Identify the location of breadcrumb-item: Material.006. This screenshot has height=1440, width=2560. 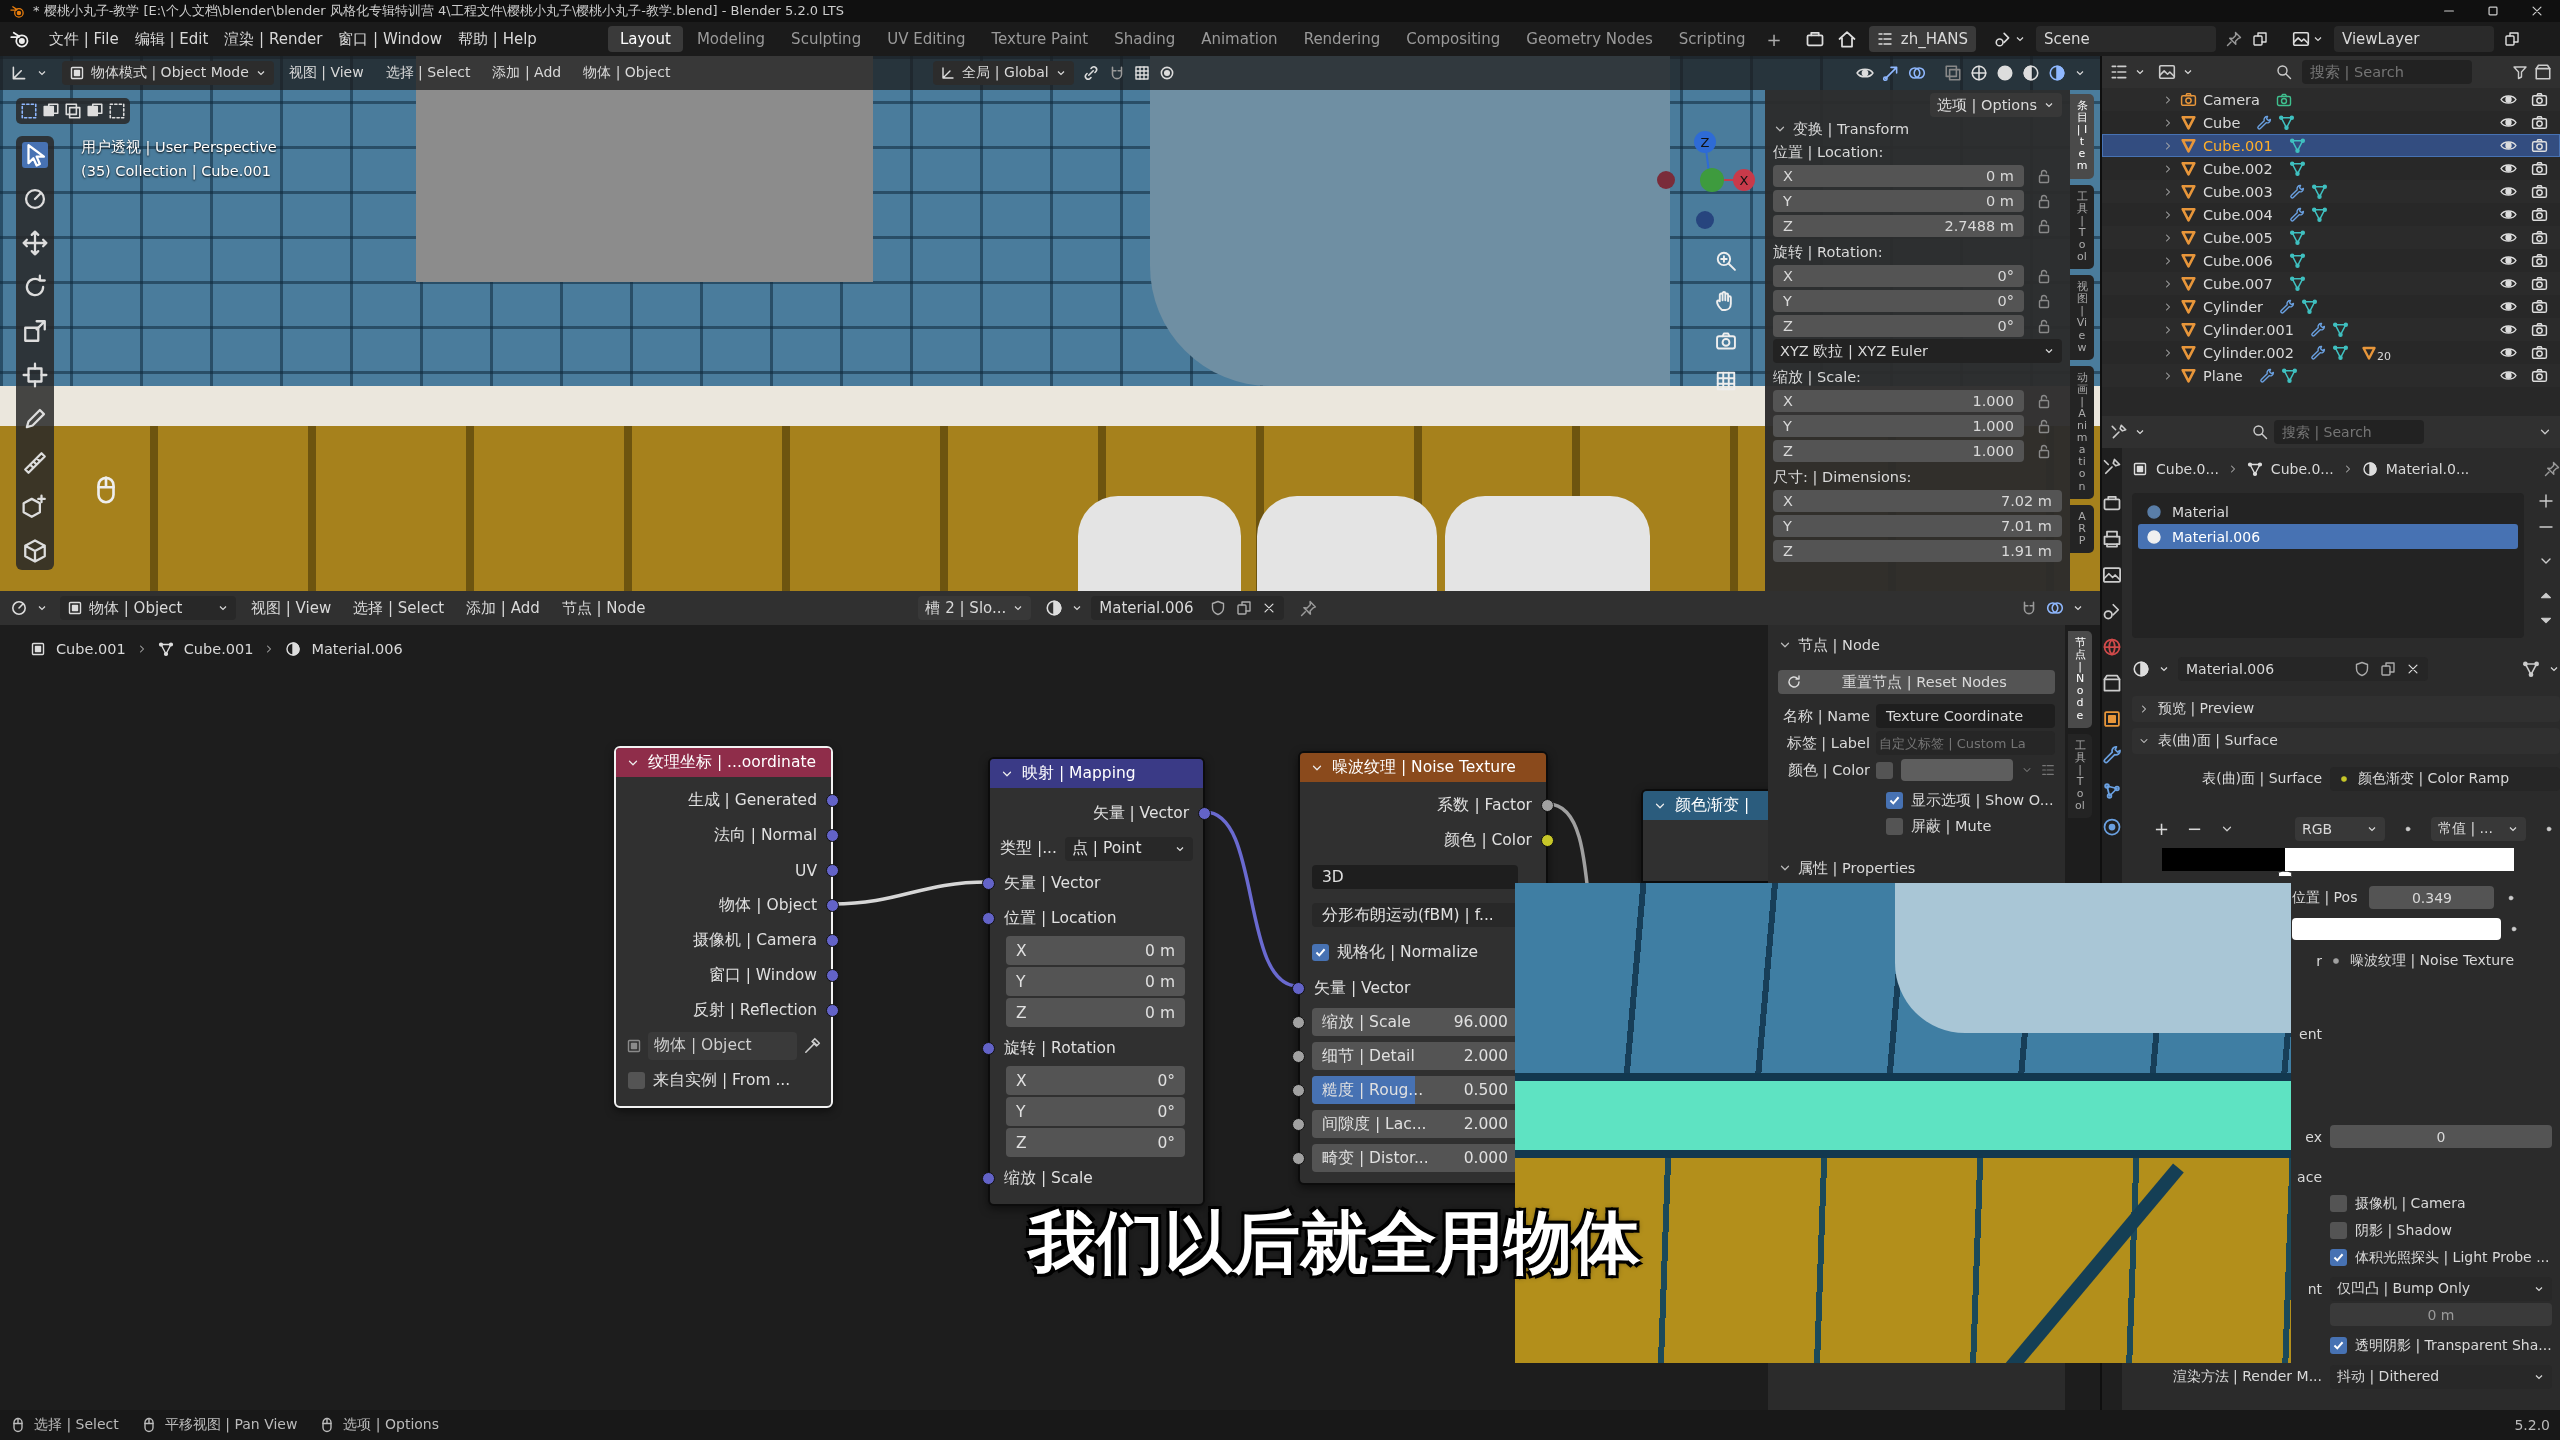
(357, 649).